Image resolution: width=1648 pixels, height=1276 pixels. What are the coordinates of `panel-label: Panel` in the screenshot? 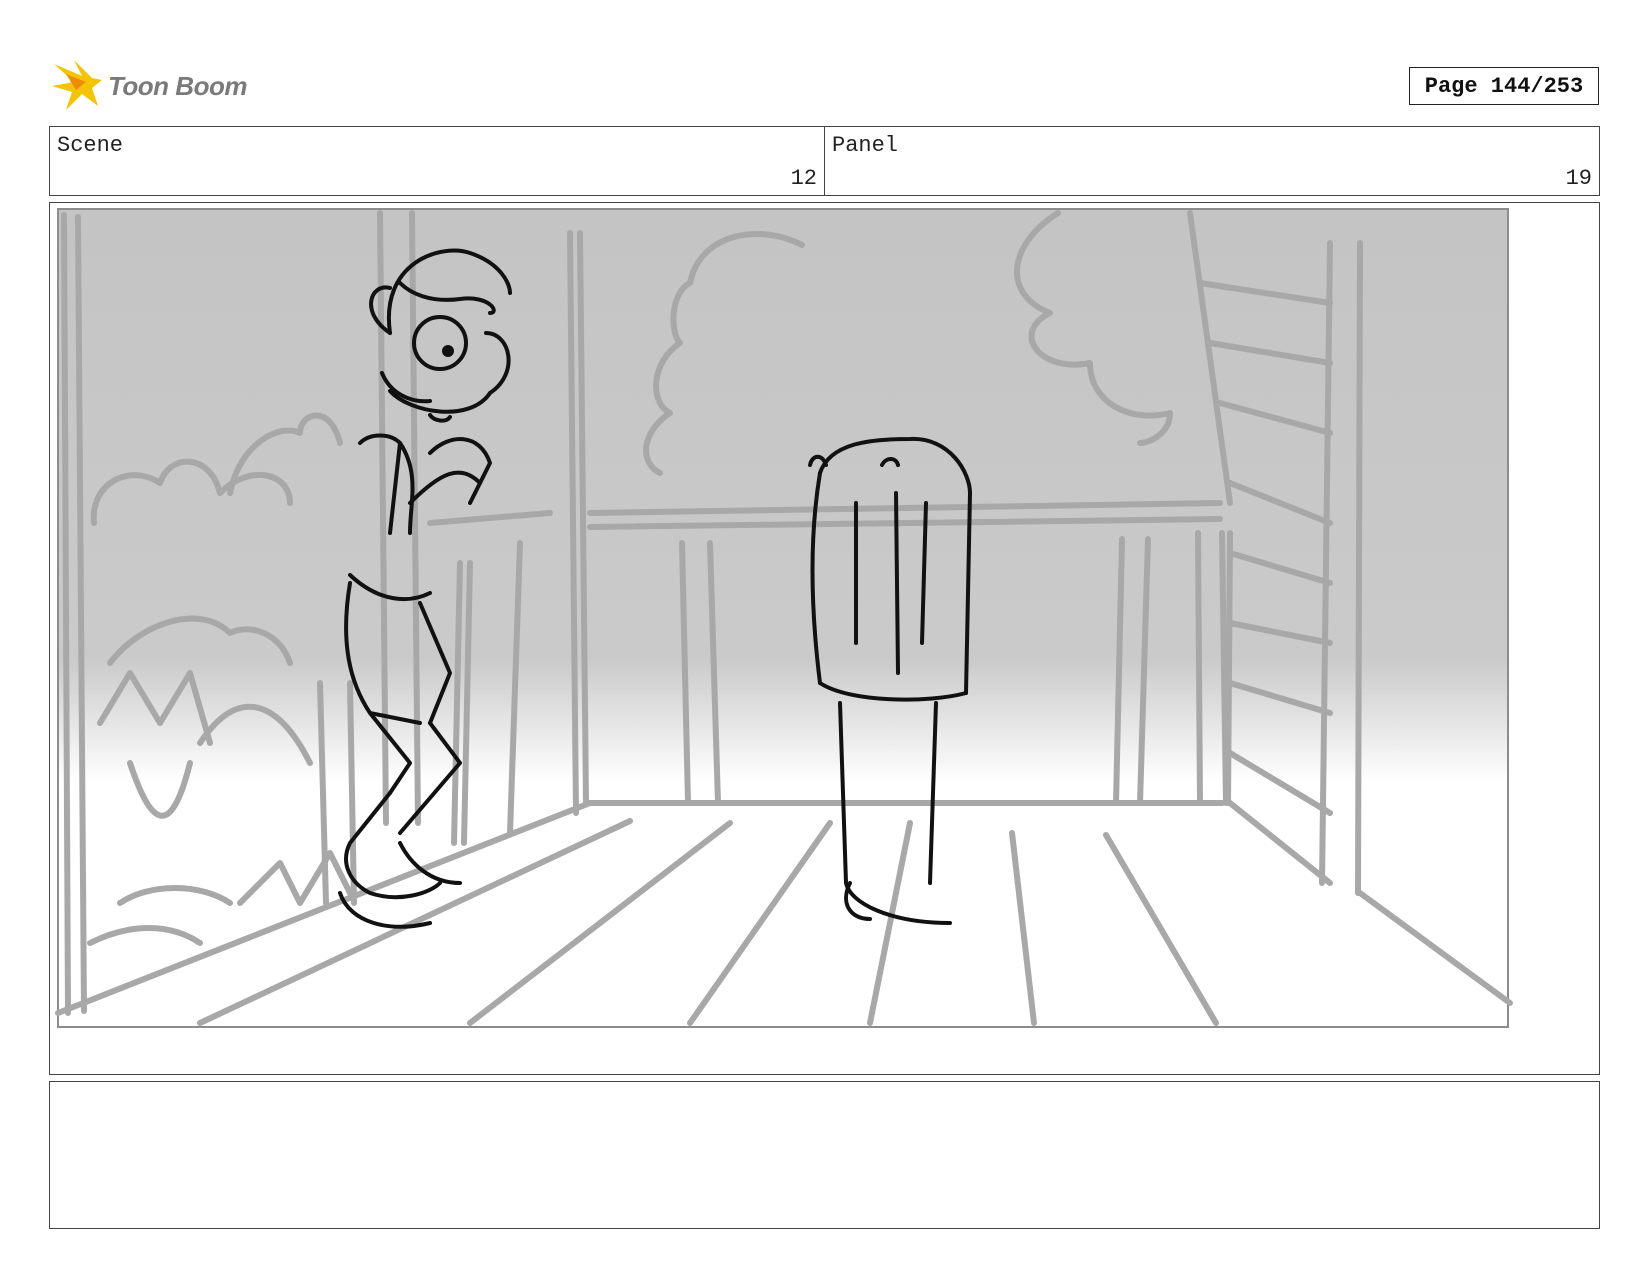 It's located at (865, 145).